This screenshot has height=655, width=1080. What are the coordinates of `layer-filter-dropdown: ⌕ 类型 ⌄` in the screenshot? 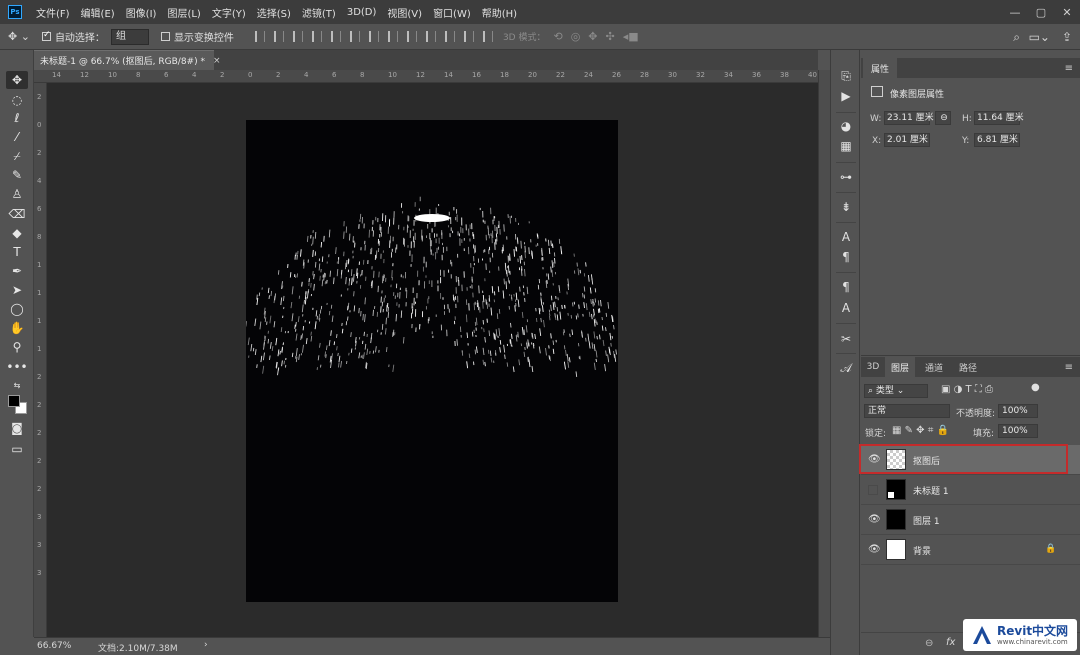 It's located at (896, 391).